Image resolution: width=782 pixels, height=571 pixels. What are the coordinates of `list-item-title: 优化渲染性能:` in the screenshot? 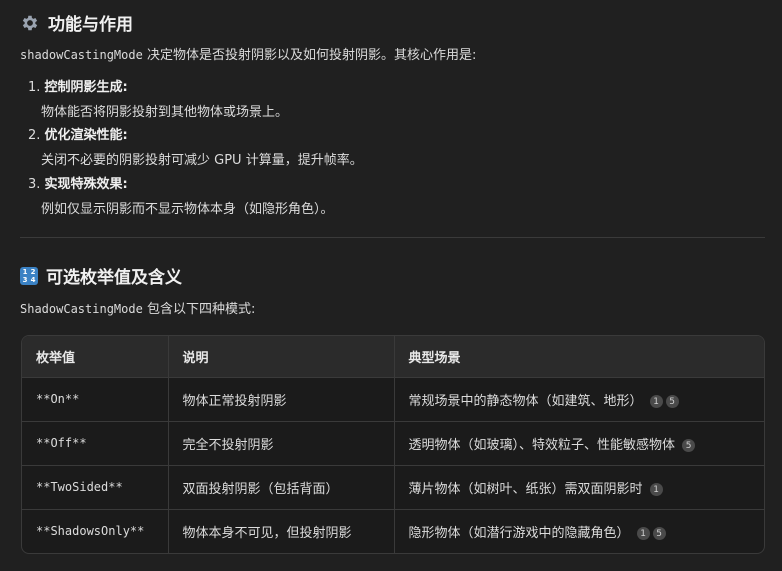 It's located at (86, 135).